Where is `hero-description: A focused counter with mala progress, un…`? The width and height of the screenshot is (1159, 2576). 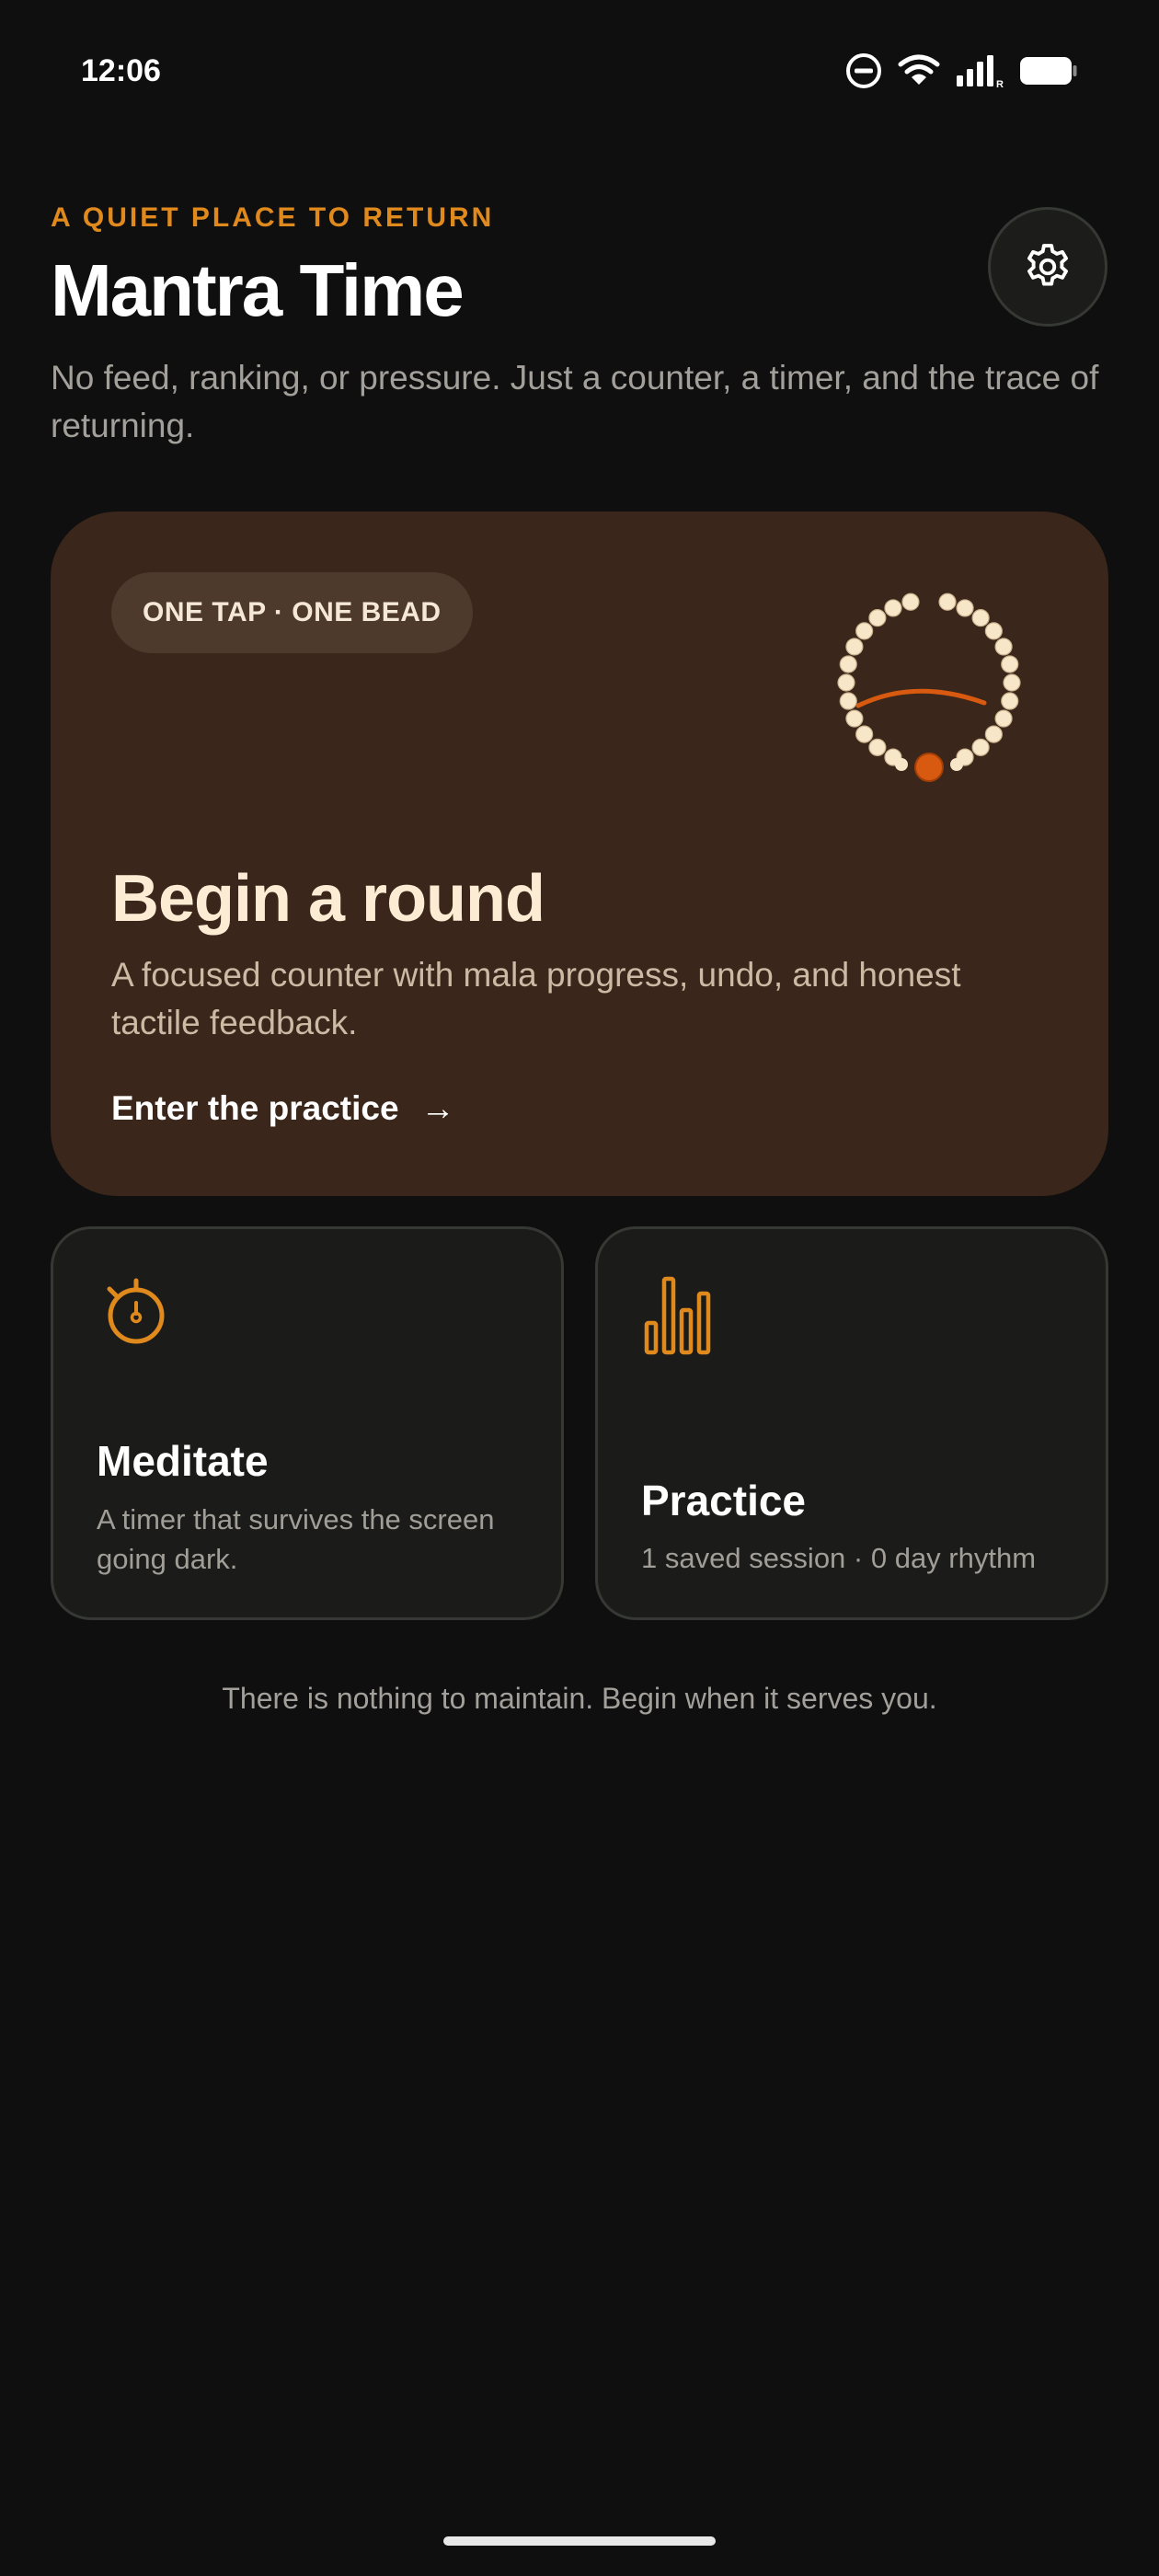
hero-description: A focused counter with mala progress, un… is located at coordinates (536, 998).